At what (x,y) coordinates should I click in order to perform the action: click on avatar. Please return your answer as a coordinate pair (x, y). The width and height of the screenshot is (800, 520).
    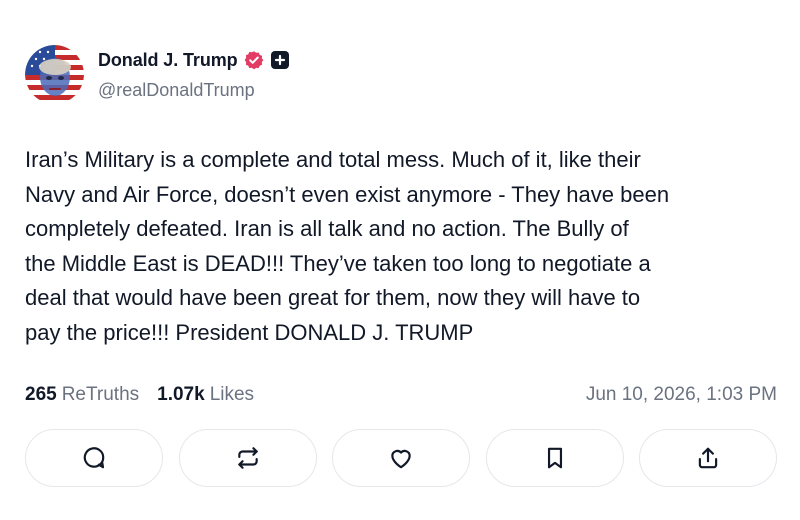
    Looking at the image, I should click on (54, 74).